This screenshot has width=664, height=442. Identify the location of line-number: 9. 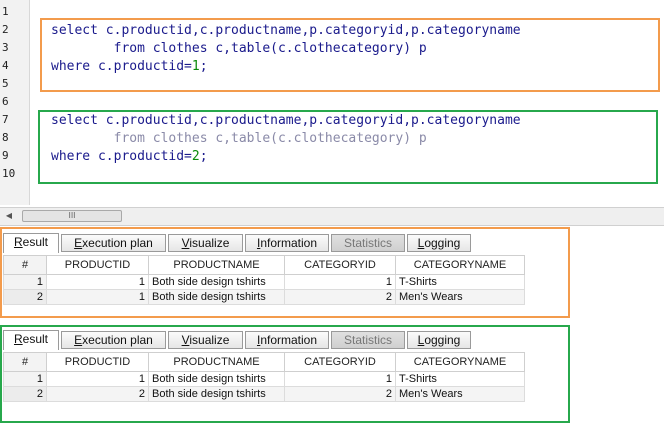
(5, 155).